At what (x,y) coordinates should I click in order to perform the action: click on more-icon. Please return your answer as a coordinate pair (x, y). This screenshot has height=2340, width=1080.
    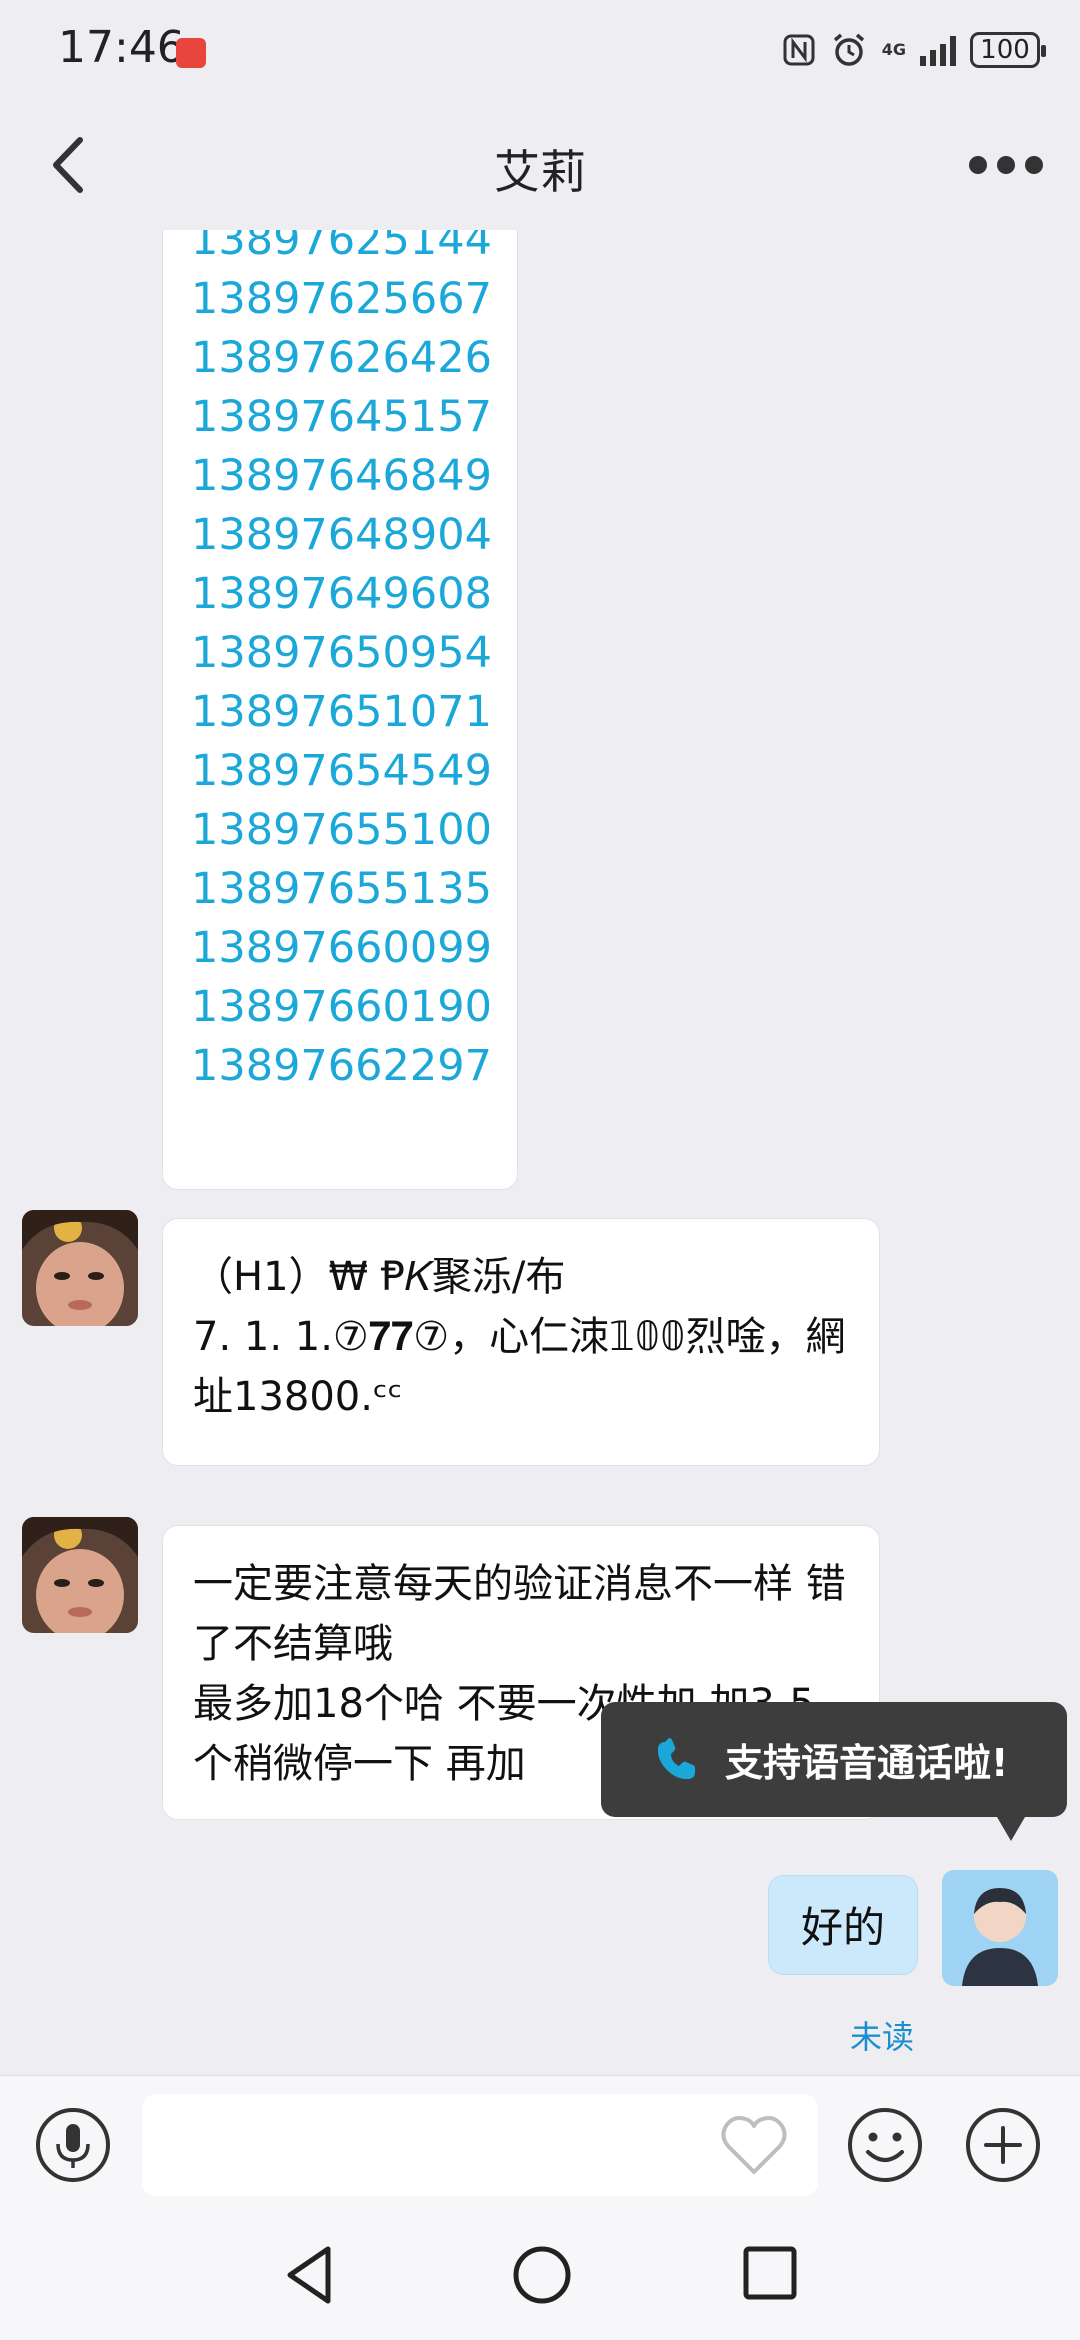
    Looking at the image, I should click on (978, 165).